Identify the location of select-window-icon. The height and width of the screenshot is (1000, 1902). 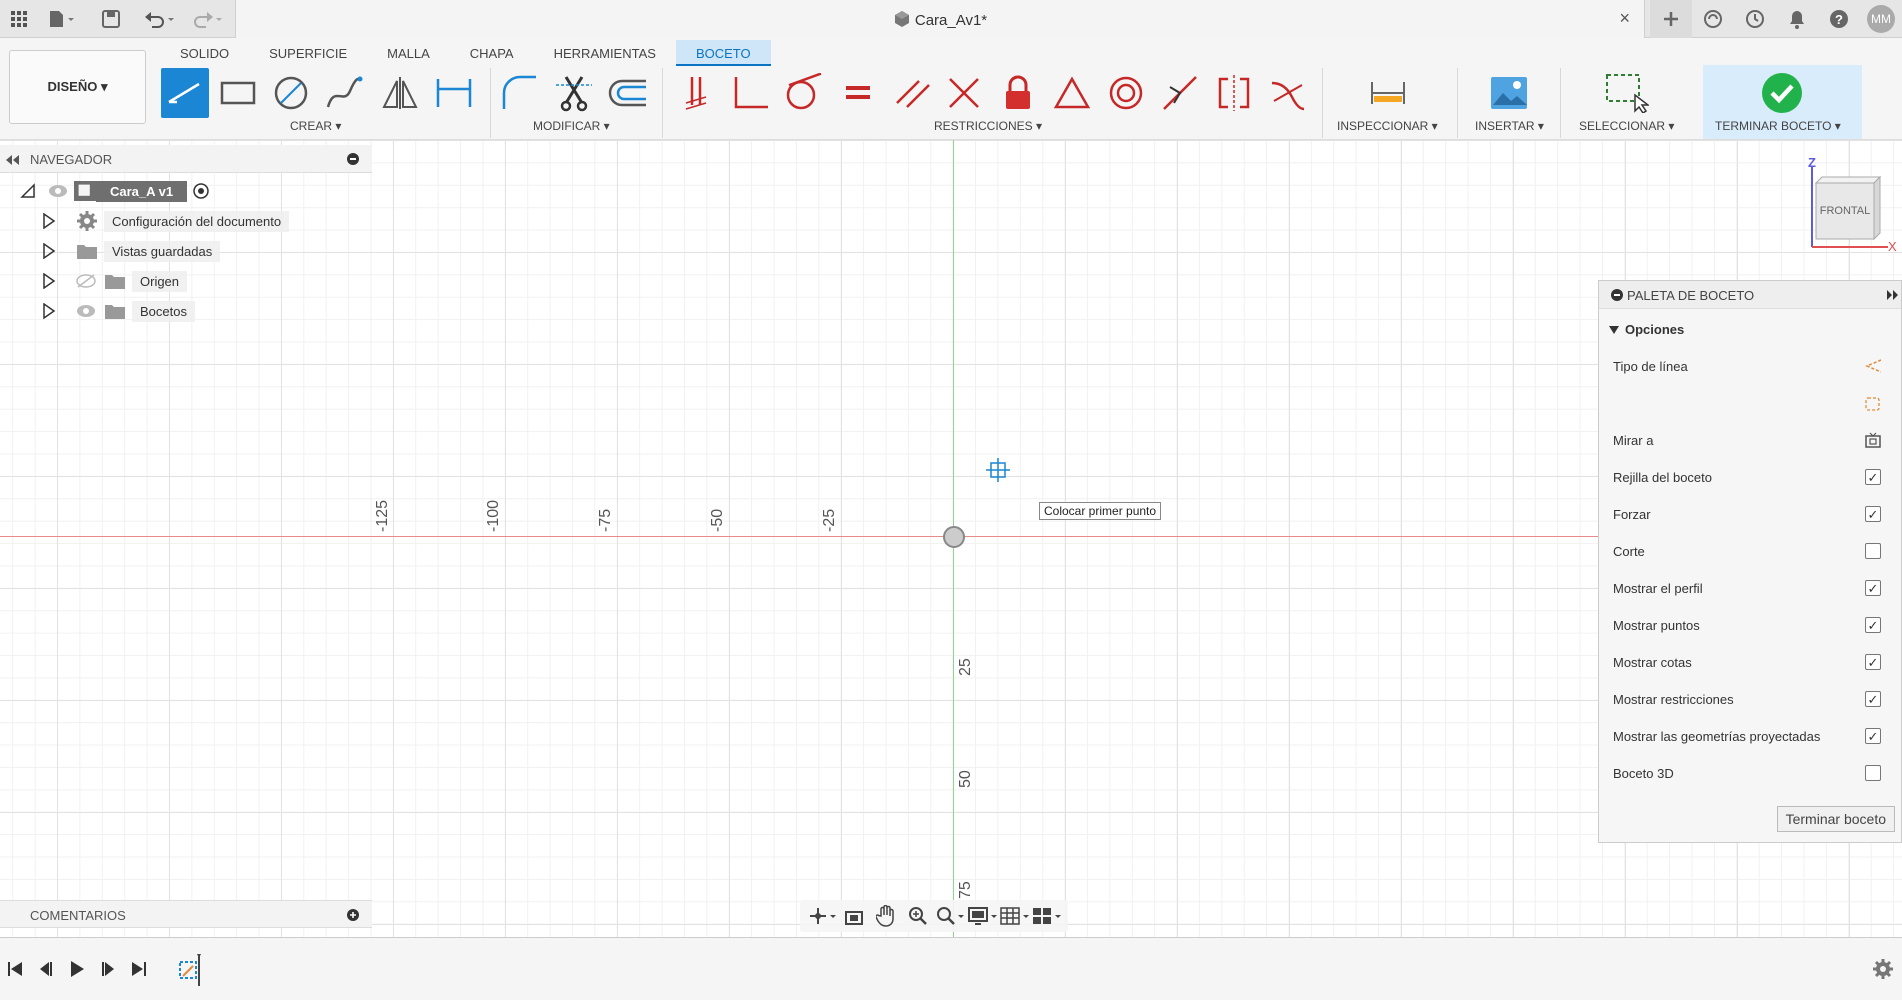
(1627, 93).